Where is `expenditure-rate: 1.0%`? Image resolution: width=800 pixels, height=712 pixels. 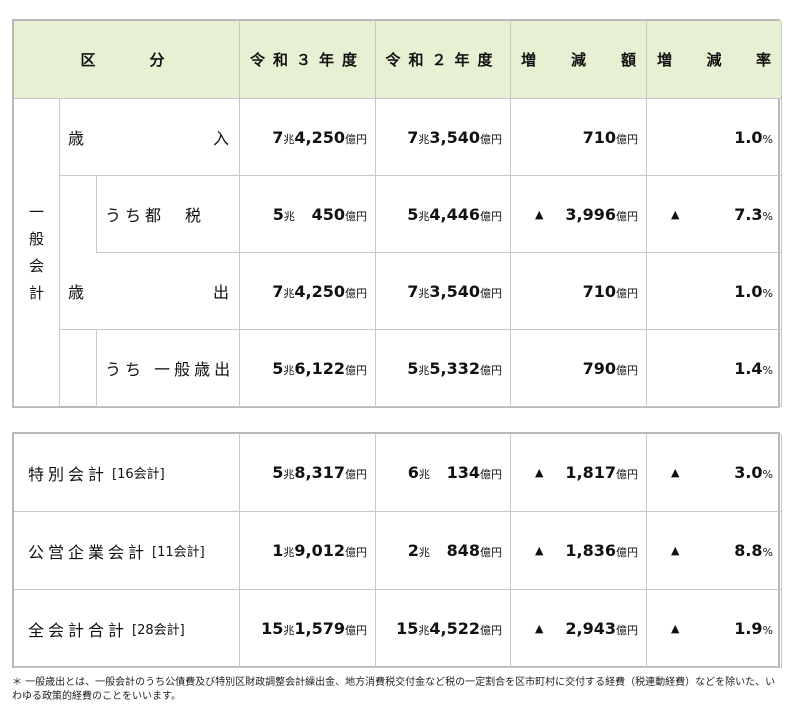 expenditure-rate: 1.0% is located at coordinates (714, 291).